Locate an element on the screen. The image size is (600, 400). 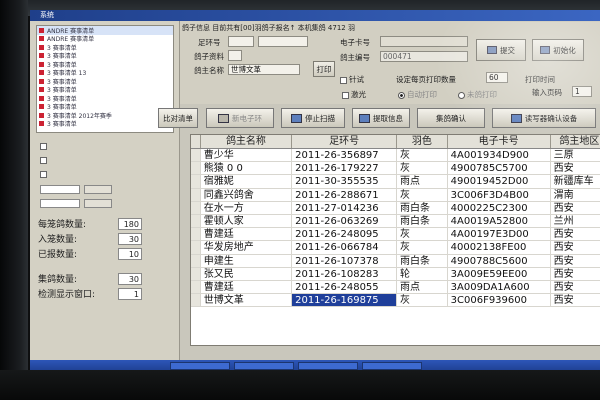
cell-ring: 2011-30-355535 is located at coordinates (345, 181).